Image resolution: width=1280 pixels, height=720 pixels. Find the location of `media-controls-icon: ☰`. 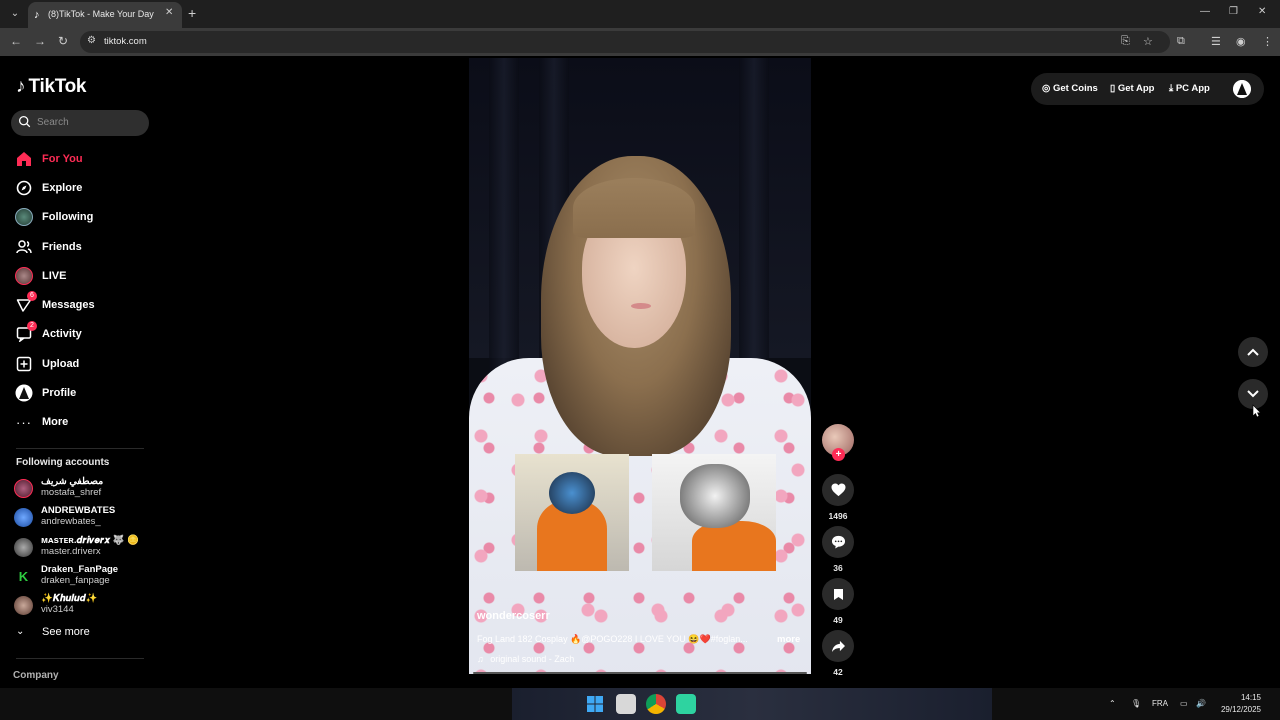

media-controls-icon: ☰ is located at coordinates (1216, 41).